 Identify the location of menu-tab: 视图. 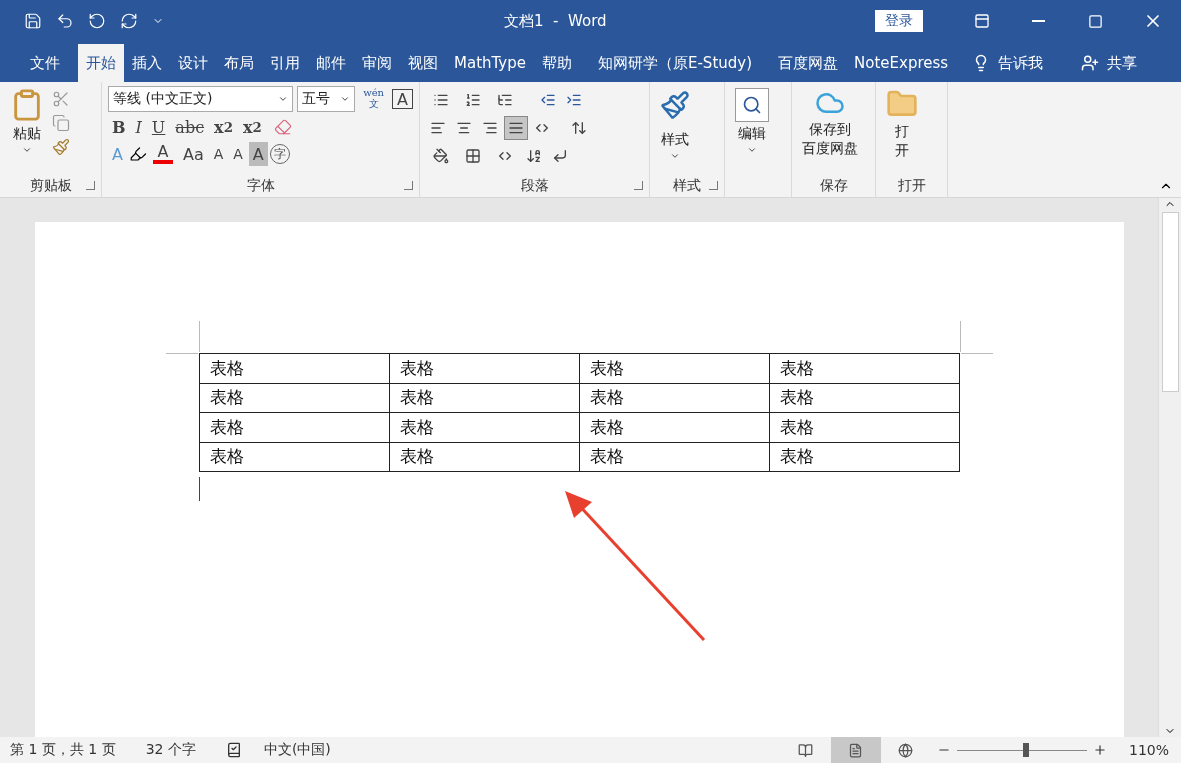
(423, 63).